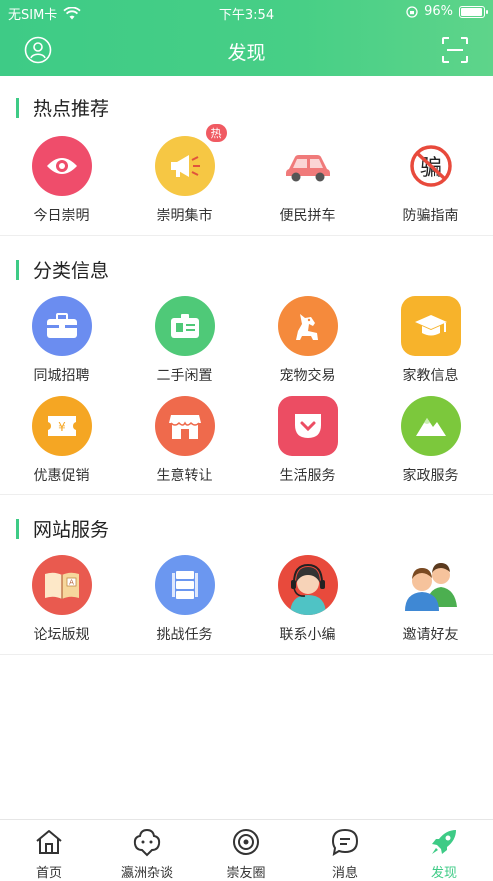  I want to click on id-card-icon, so click(184, 326).